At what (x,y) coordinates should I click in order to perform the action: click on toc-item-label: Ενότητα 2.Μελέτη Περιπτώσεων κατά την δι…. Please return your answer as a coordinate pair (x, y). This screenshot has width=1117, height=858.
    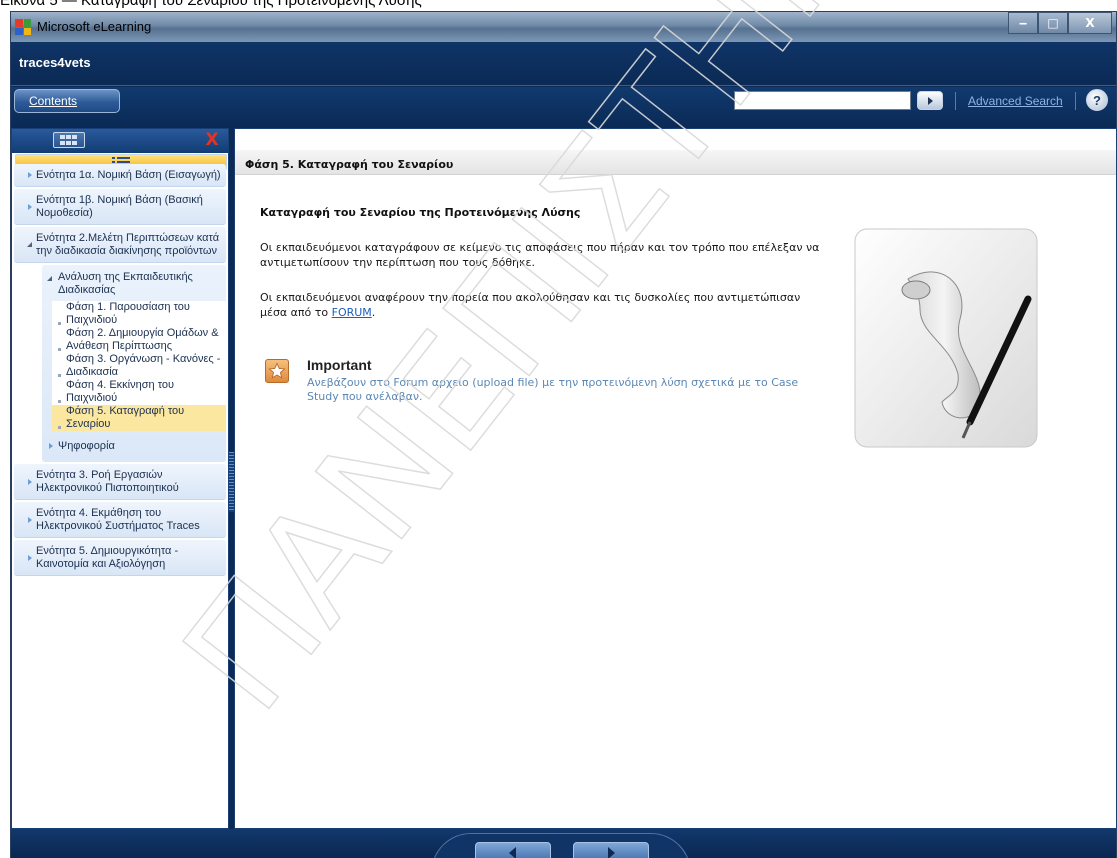
    Looking at the image, I should click on (128, 244).